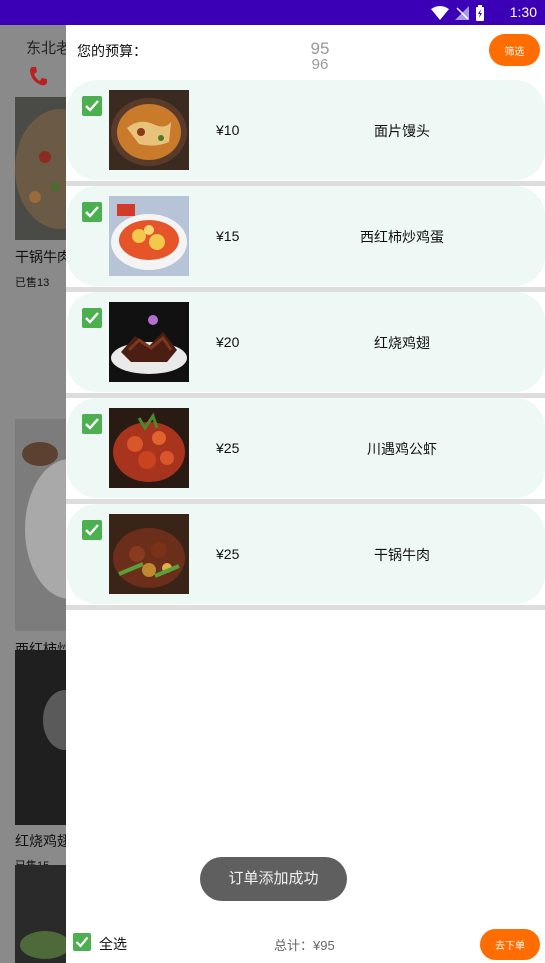  Describe the element at coordinates (43, 841) in the screenshot. I see `bg-dish-name: 红烧鸡翅` at that location.